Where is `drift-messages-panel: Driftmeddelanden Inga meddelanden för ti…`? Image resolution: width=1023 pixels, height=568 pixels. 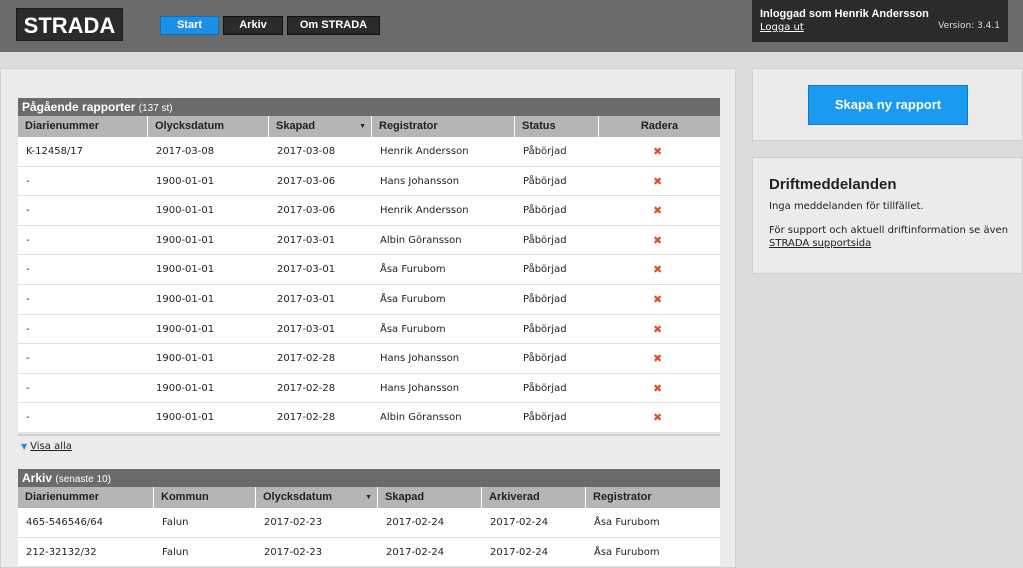
drift-messages-panel: Driftmeddelanden Inga meddelanden för ti… is located at coordinates (887, 215).